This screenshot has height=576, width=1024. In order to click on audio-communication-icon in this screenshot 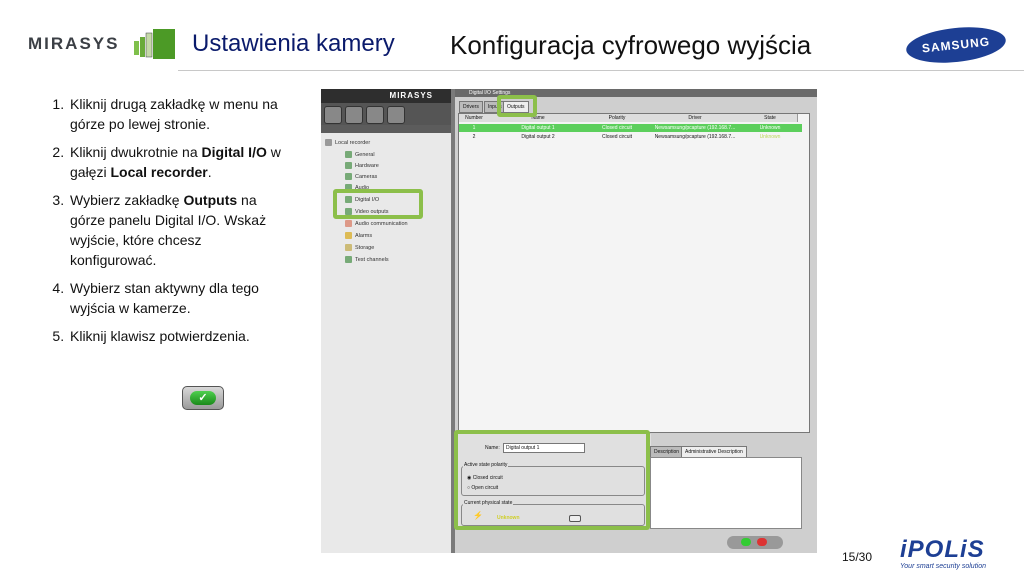, I will do `click(348, 223)`.